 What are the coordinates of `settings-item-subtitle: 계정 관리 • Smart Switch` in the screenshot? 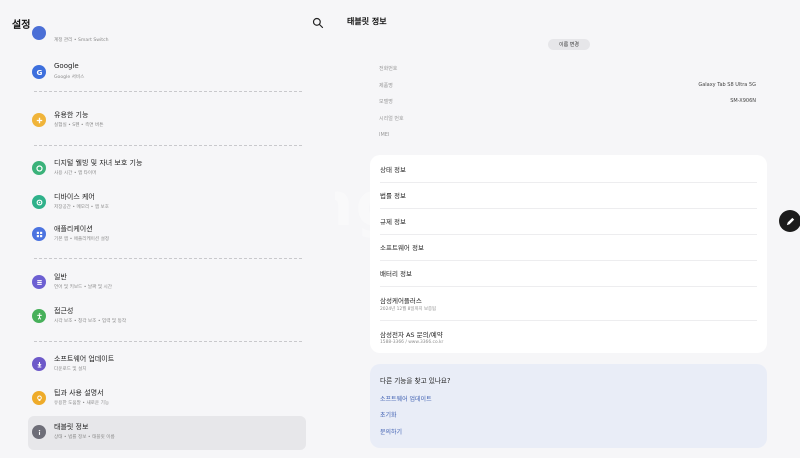 It's located at (81, 40).